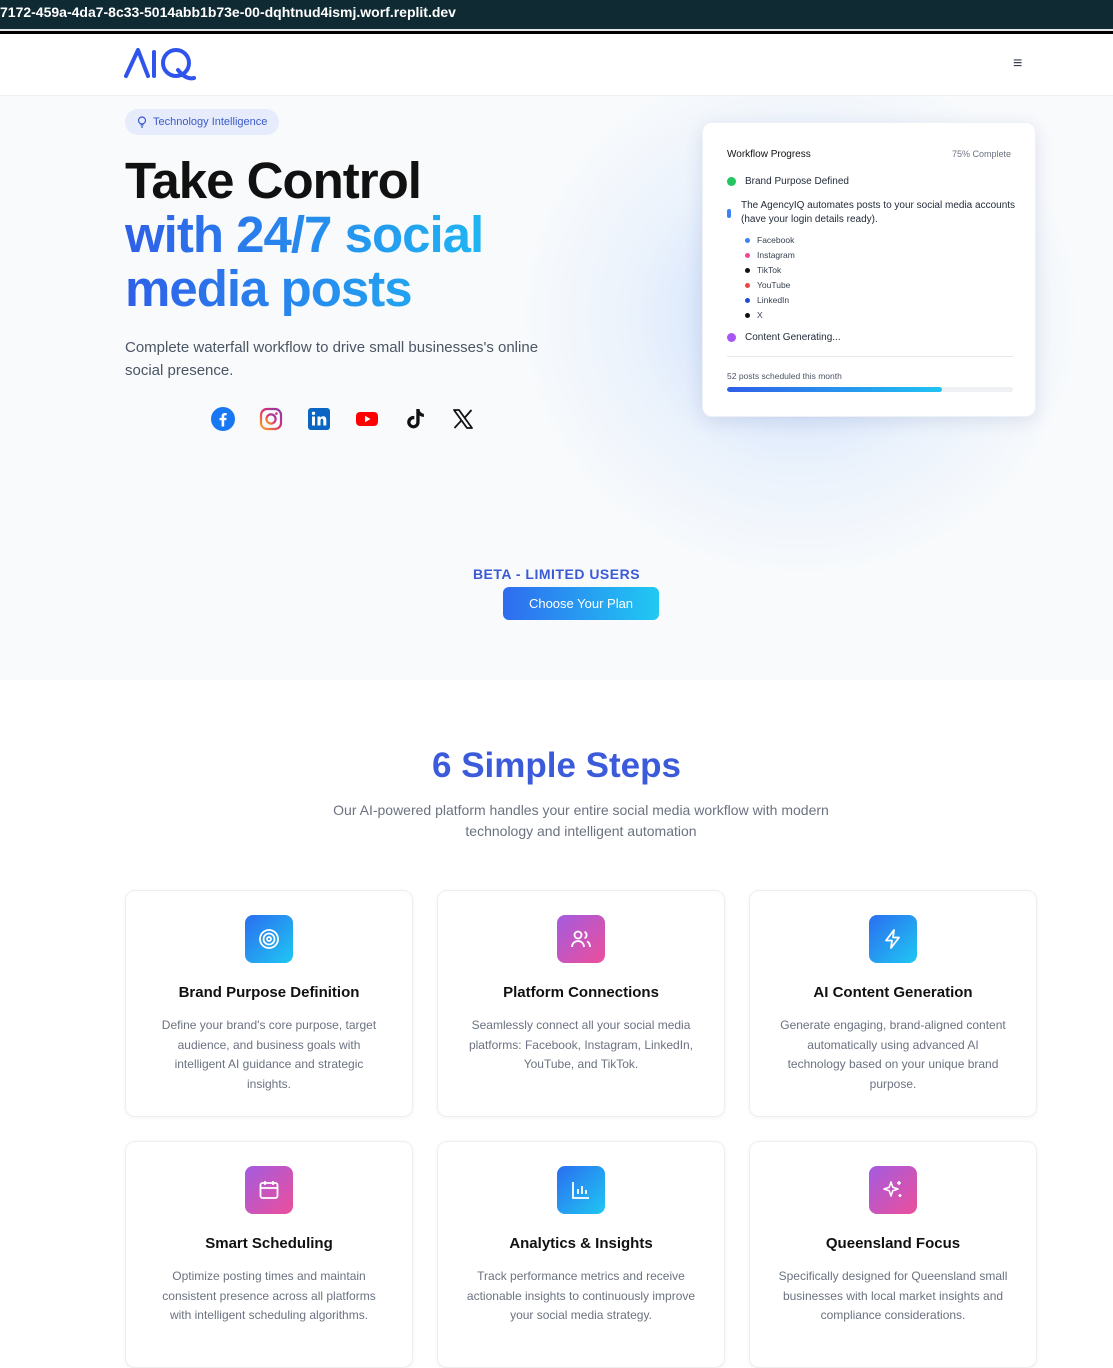  Describe the element at coordinates (893, 1243) in the screenshot. I see `feature-title: Queensland Focus` at that location.